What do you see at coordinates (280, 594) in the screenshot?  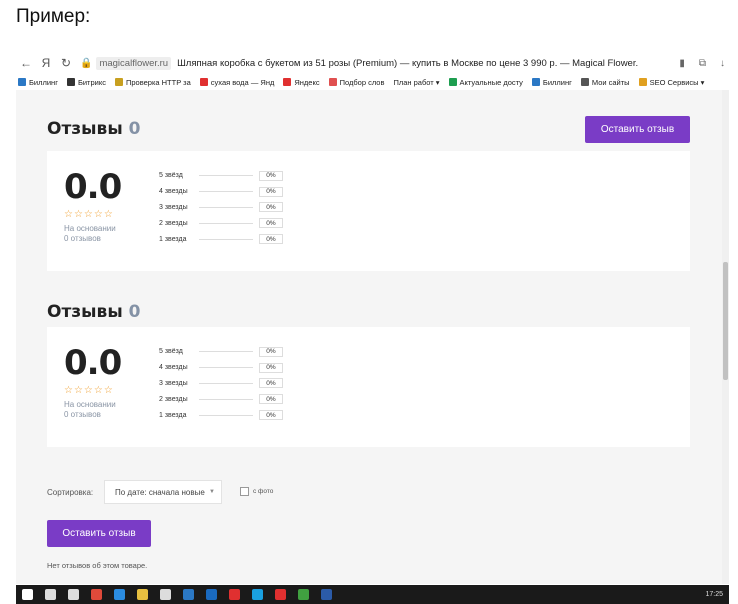 I see `yandex-icon` at bounding box center [280, 594].